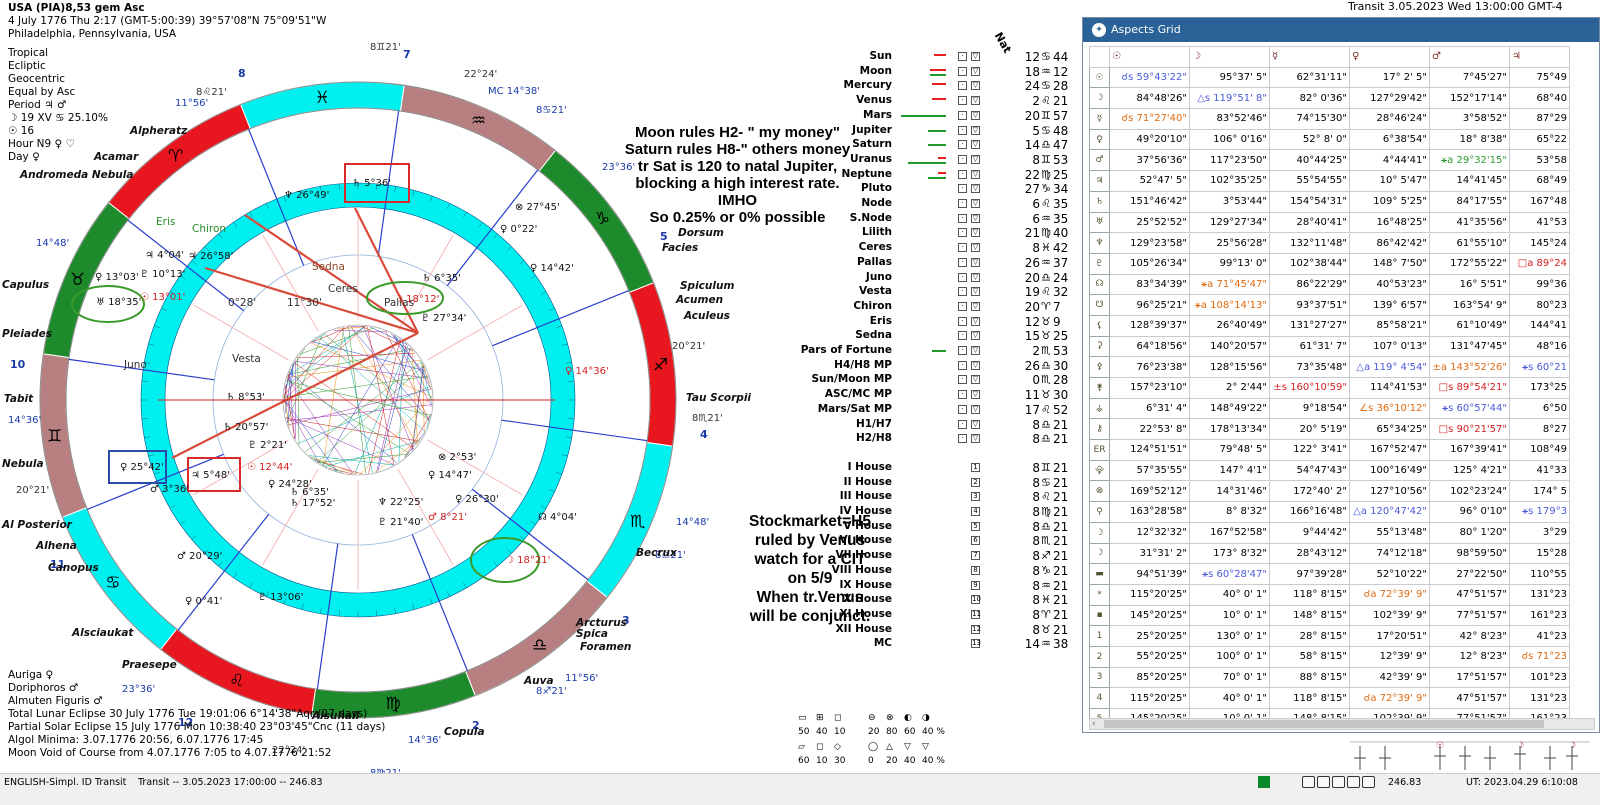 Image resolution: width=1600 pixels, height=805 pixels. Describe the element at coordinates (935, 351) in the screenshot. I see `planet-row: Pars of Fortune · ▽ 2 ♏ 53` at that location.